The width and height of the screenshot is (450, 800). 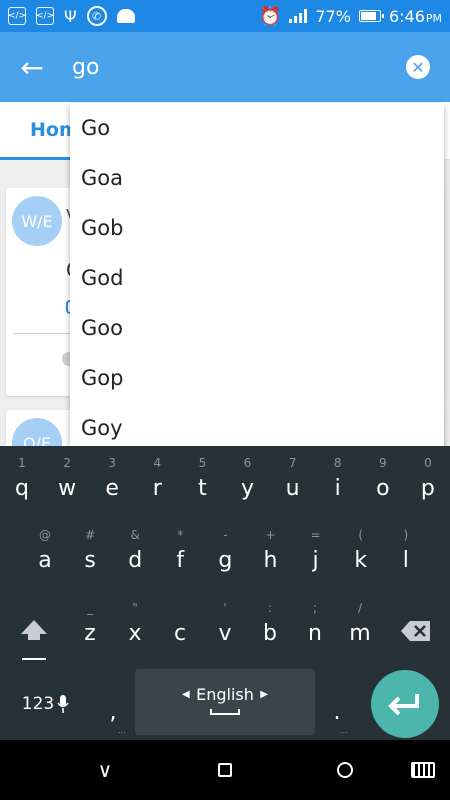 I want to click on key-j: j, so click(x=316, y=560).